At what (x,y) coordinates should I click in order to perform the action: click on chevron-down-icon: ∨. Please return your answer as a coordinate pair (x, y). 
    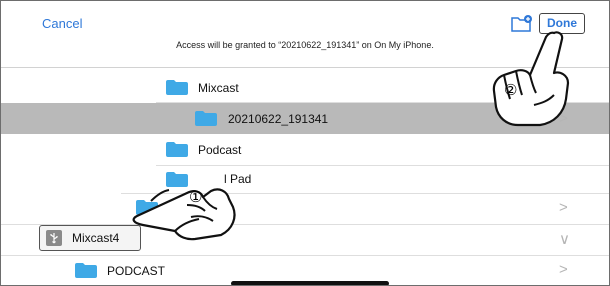
    Looking at the image, I should click on (564, 239).